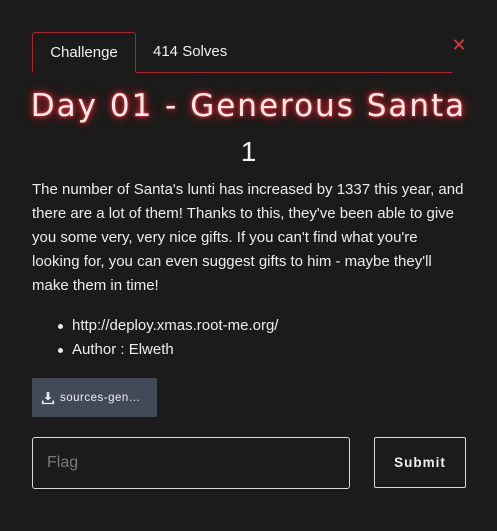  Describe the element at coordinates (84, 52) in the screenshot. I see `tab-challenge: Challenge` at that location.